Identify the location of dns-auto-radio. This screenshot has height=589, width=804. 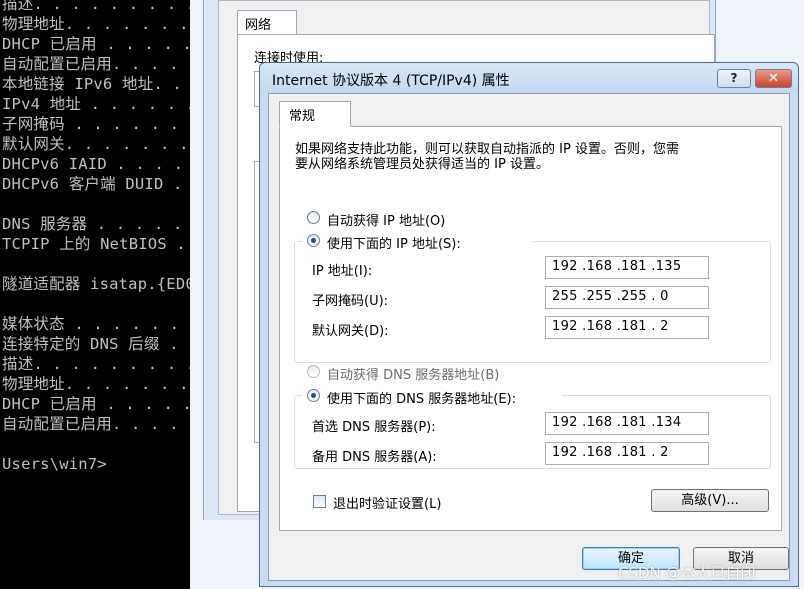
(313, 371).